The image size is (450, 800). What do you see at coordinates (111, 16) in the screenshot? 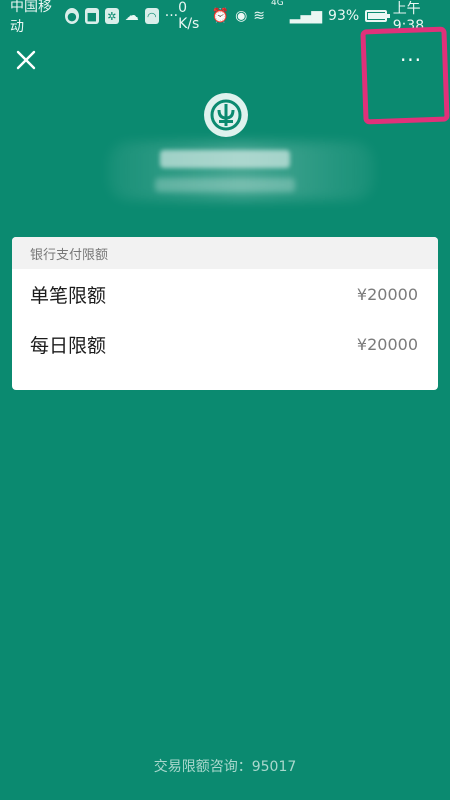
I see `gear-app-icon: ✲` at bounding box center [111, 16].